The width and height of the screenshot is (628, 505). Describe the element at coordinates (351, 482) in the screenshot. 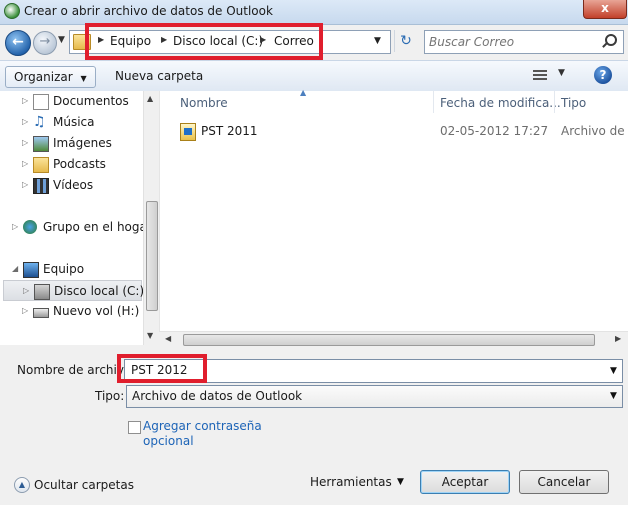

I see `tools-menu: Herramientas` at that location.